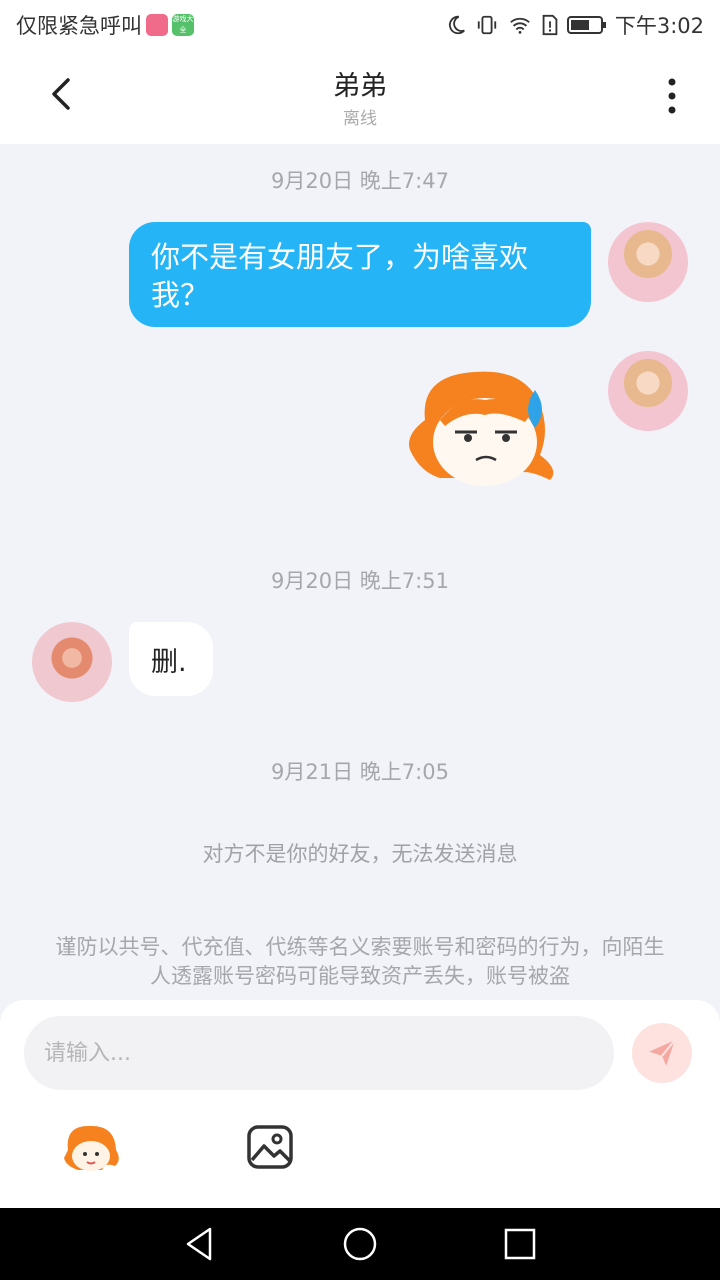  What do you see at coordinates (79, 26) in the screenshot?
I see `carrier-text: 仅限紧急呼叫` at bounding box center [79, 26].